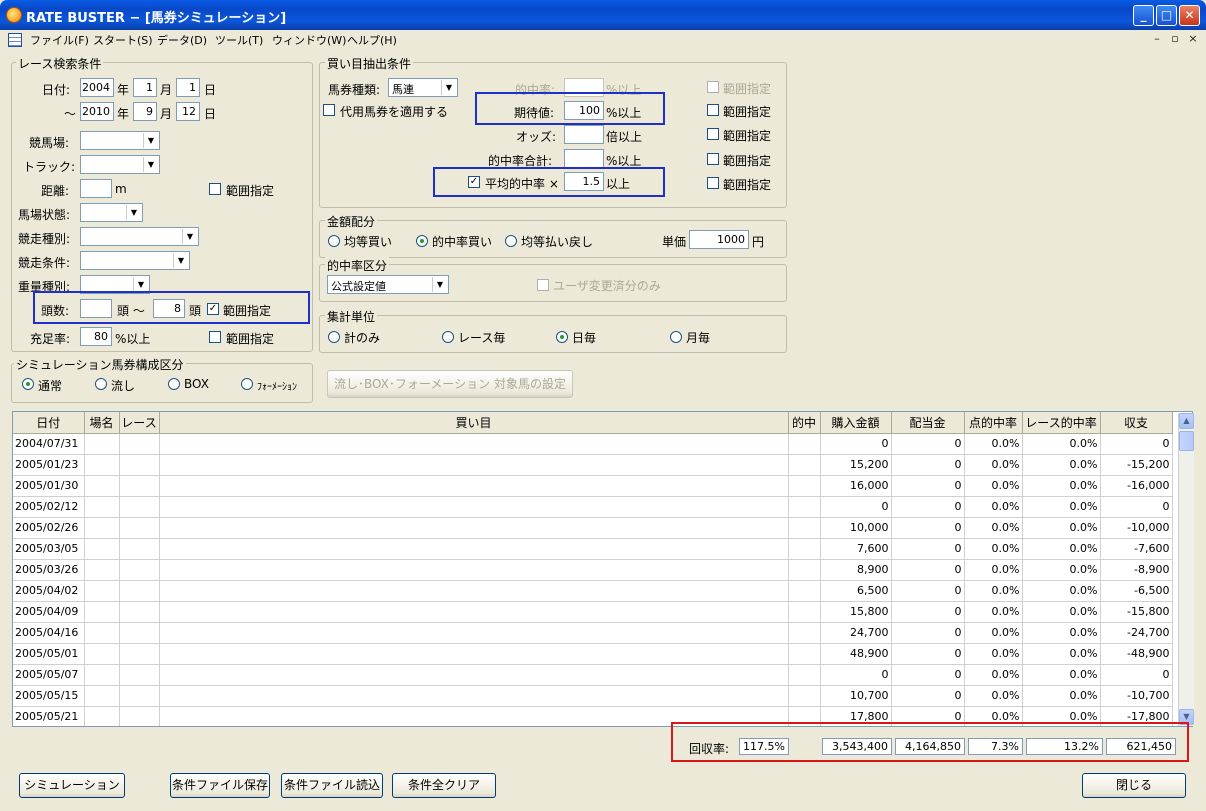  I want to click on from-month-input: 1, so click(145, 87).